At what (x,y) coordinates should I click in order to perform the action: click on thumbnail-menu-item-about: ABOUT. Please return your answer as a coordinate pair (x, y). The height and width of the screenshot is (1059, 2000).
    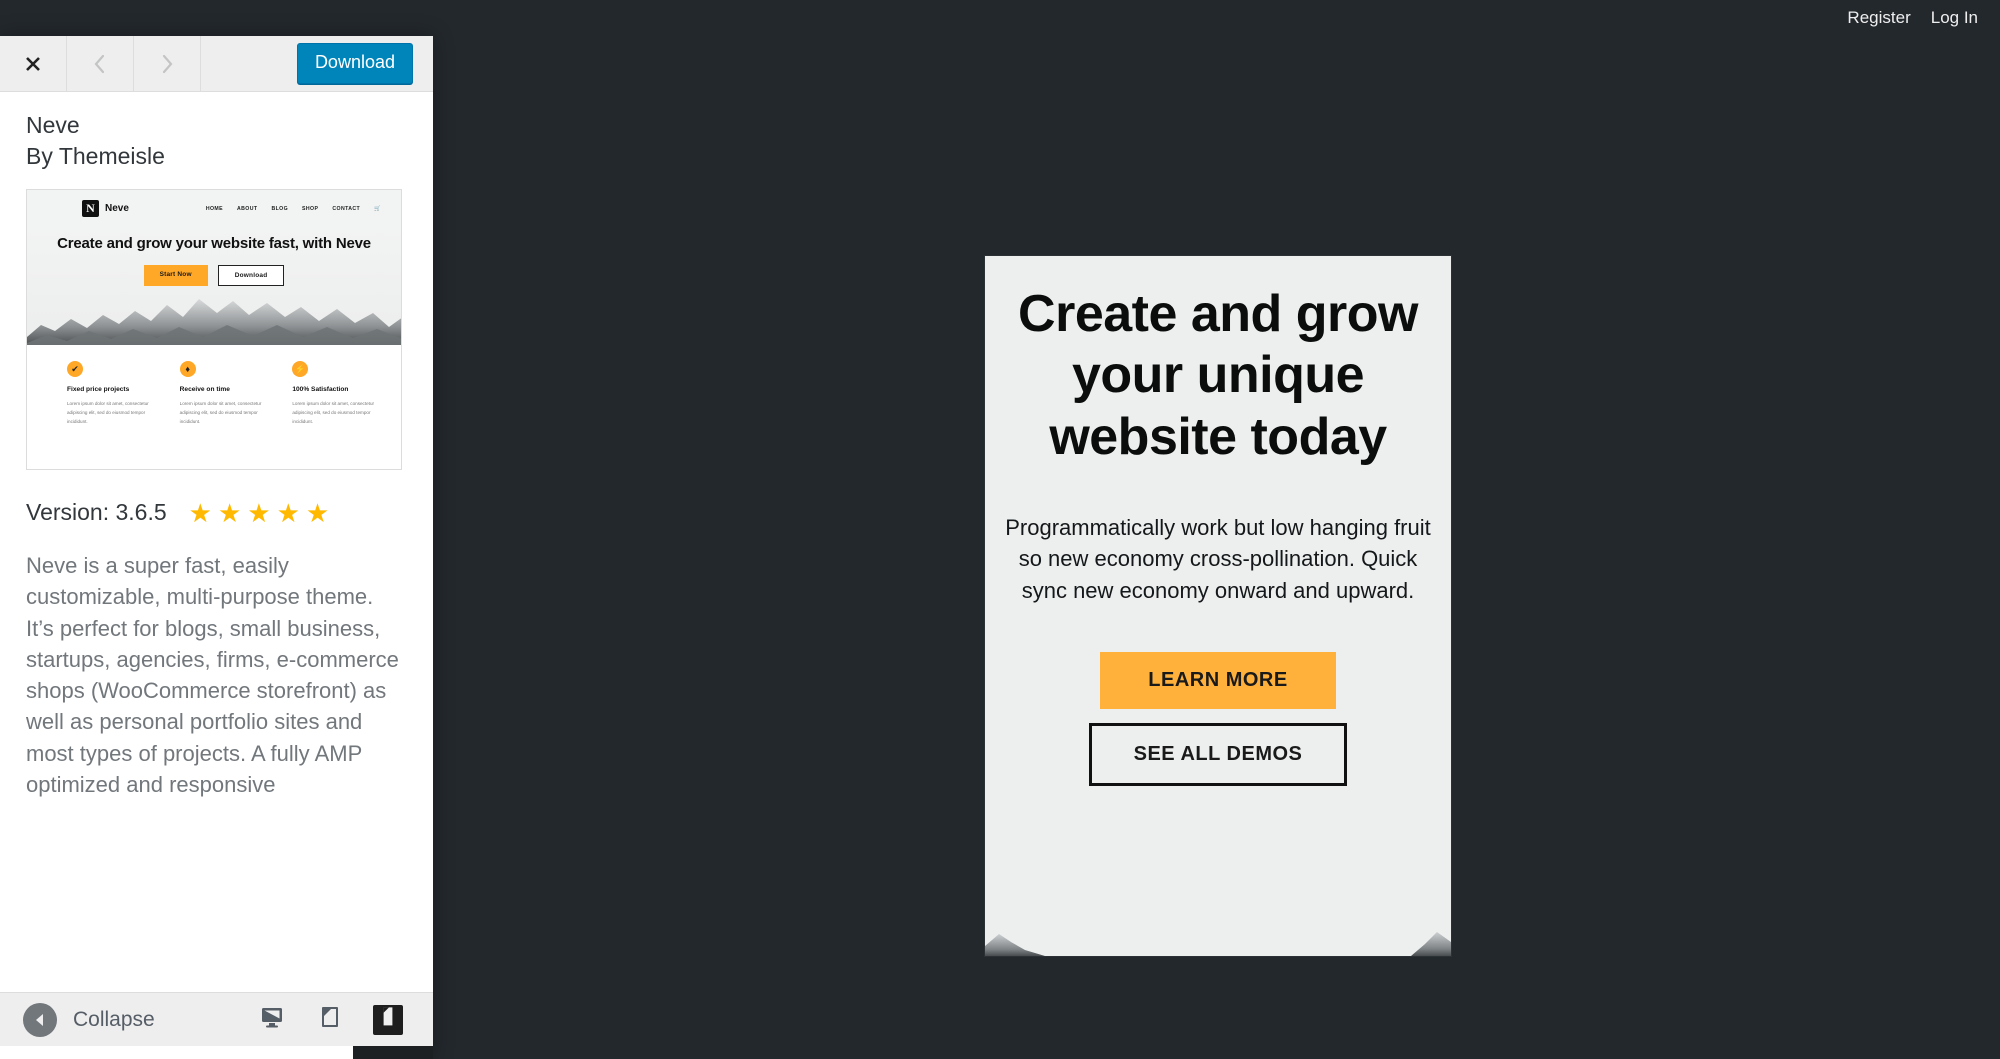
    Looking at the image, I should click on (247, 208).